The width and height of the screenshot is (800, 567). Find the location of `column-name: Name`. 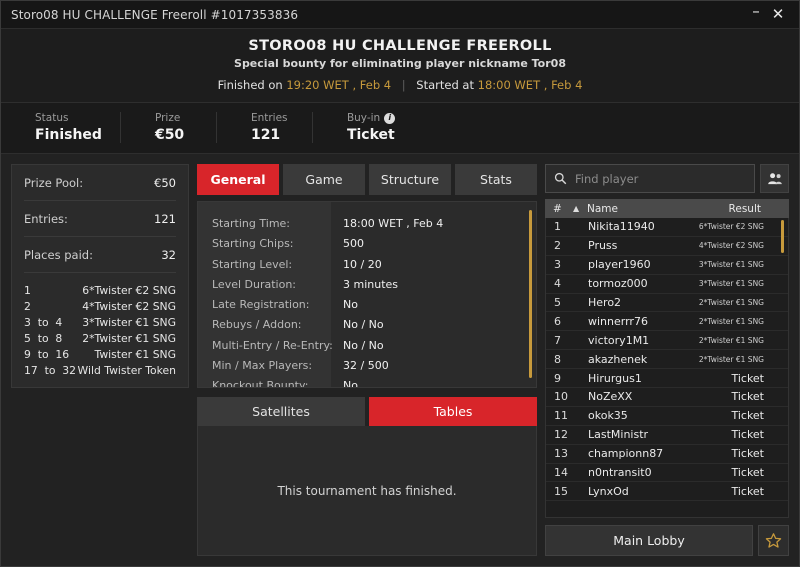

column-name: Name is located at coordinates (658, 209).